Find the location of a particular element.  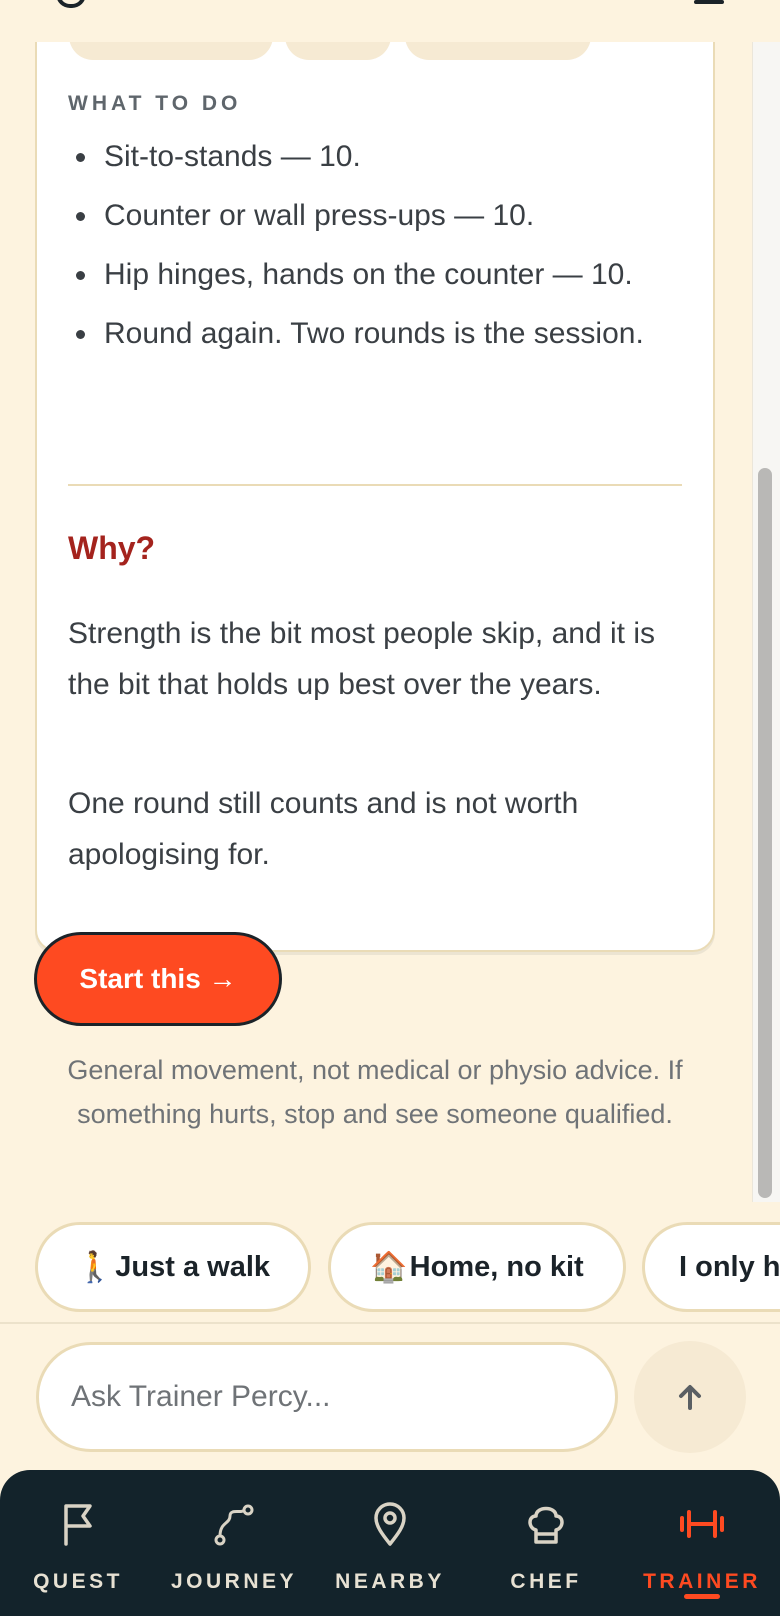

chip-home-no-kit: 🏠 Home, no kit is located at coordinates (477, 1267).